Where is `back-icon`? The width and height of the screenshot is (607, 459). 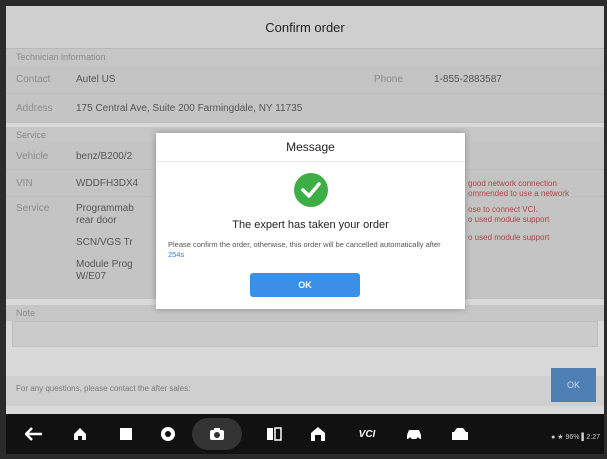 back-icon is located at coordinates (34, 434).